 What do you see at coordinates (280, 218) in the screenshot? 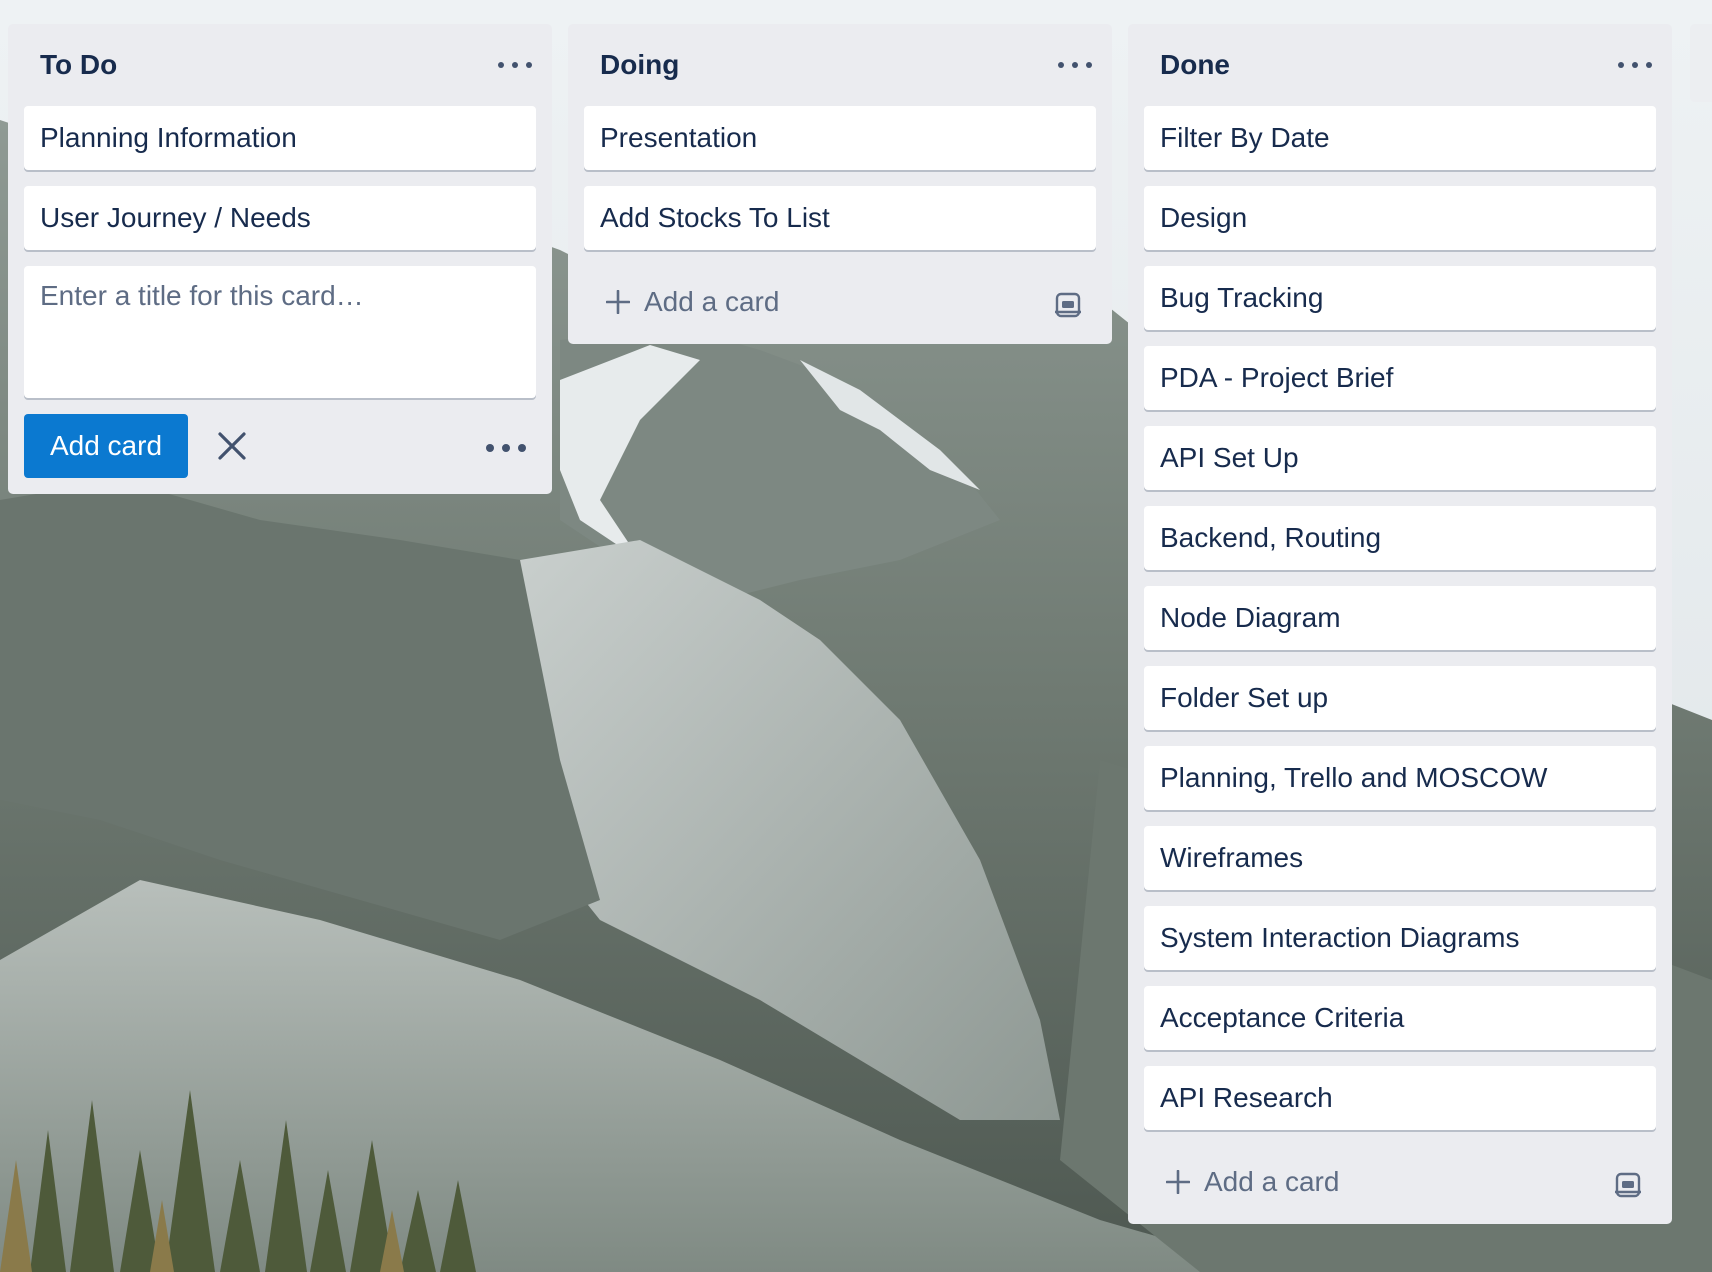
I see `card: User Journey / Needs` at bounding box center [280, 218].